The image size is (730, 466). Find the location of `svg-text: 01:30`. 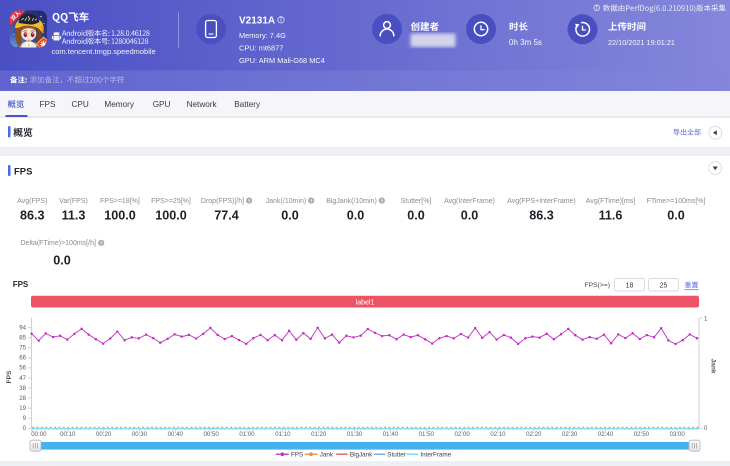

svg-text: 01:30 is located at coordinates (355, 434).